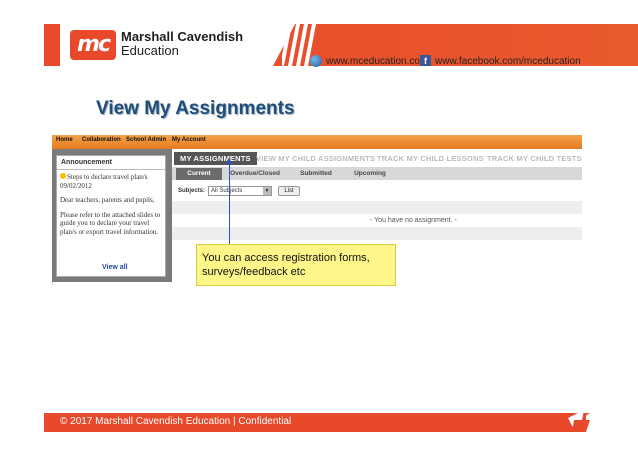 The height and width of the screenshot is (451, 638). What do you see at coordinates (377, 61) in the screenshot?
I see `website-link: www.mceducation.com` at bounding box center [377, 61].